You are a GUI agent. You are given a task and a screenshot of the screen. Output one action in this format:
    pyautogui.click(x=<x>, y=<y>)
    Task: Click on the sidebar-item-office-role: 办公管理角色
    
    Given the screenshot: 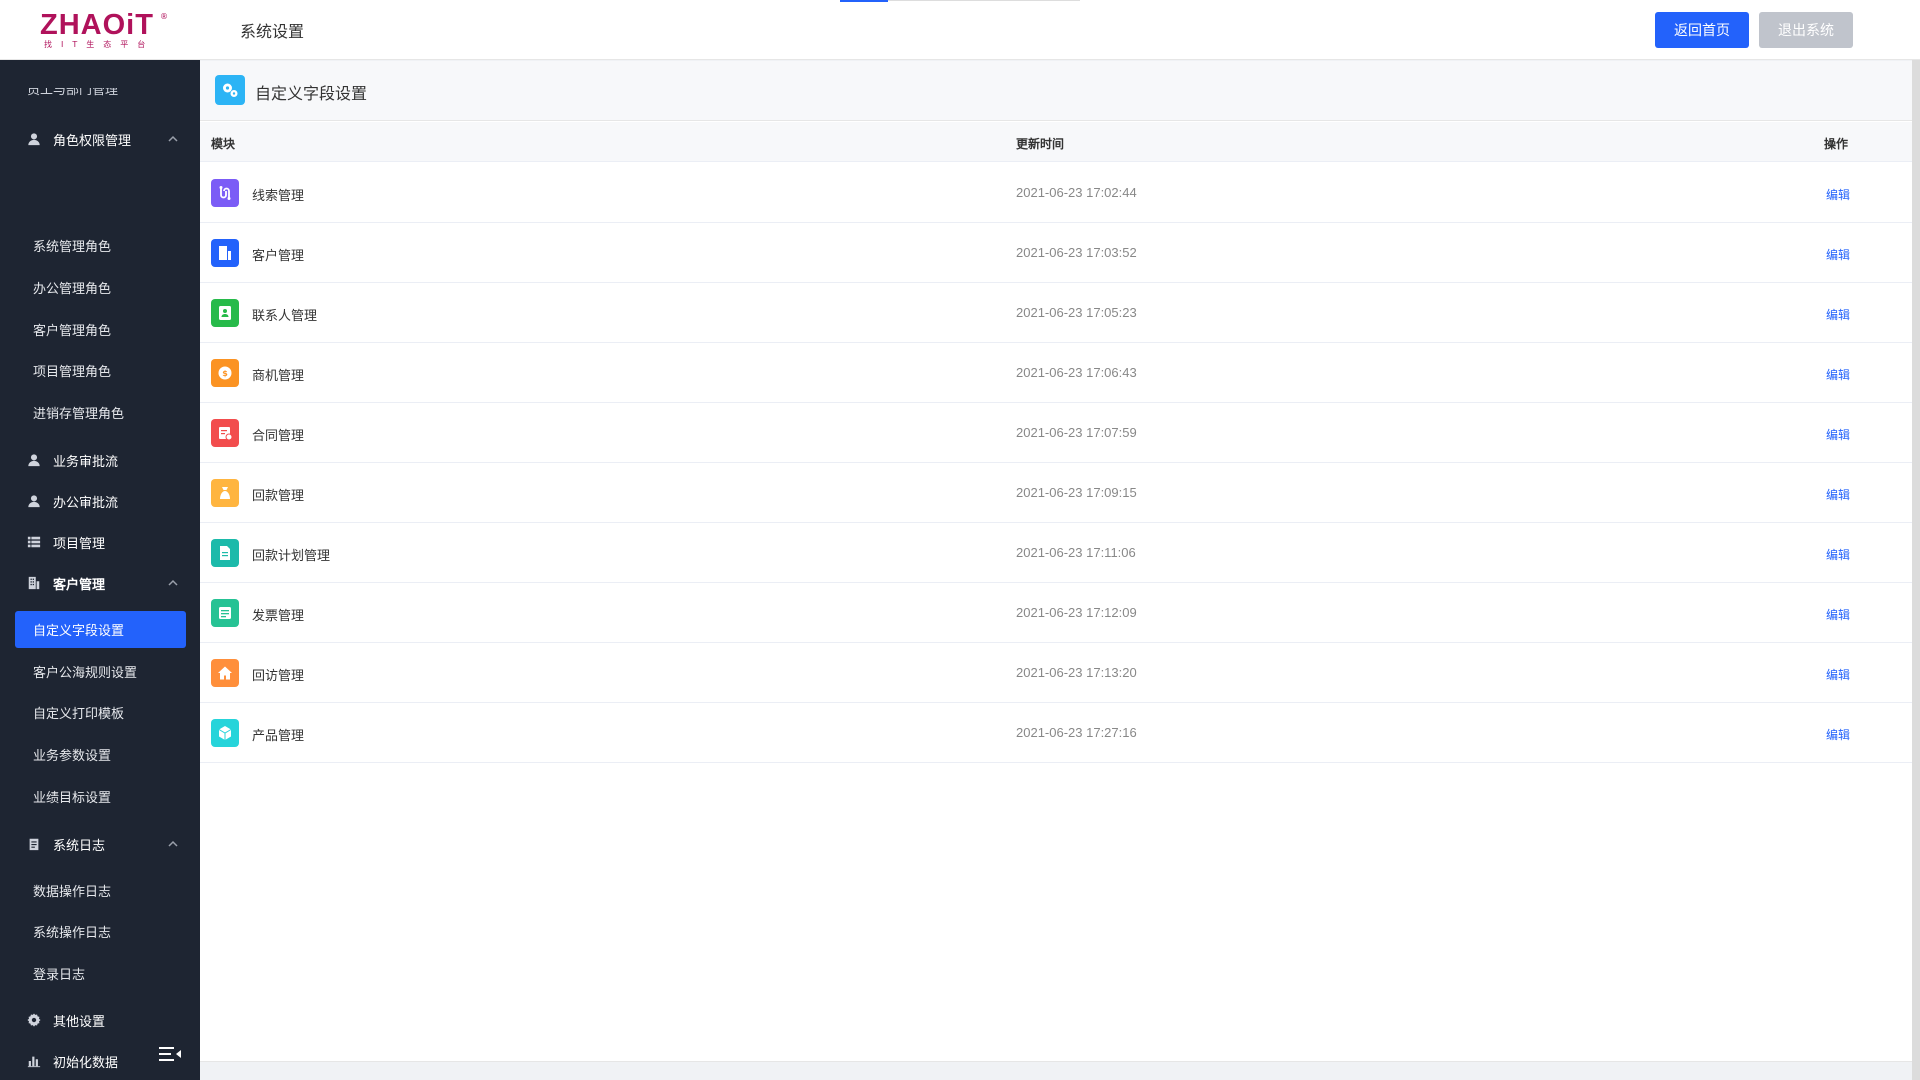 What is the action you would take?
    pyautogui.click(x=100, y=287)
    